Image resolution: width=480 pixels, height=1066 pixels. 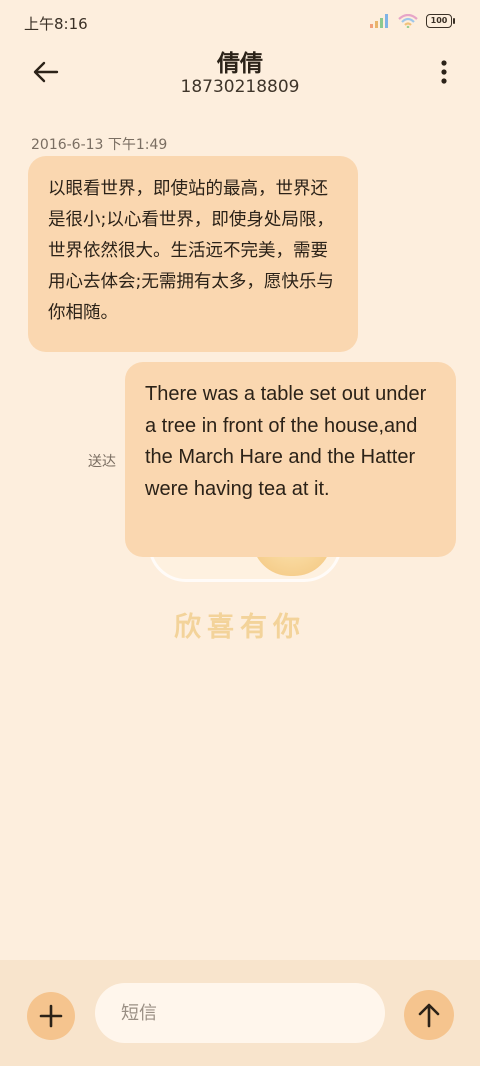 I want to click on status-bar: 上午8:16 100, so click(x=240, y=22).